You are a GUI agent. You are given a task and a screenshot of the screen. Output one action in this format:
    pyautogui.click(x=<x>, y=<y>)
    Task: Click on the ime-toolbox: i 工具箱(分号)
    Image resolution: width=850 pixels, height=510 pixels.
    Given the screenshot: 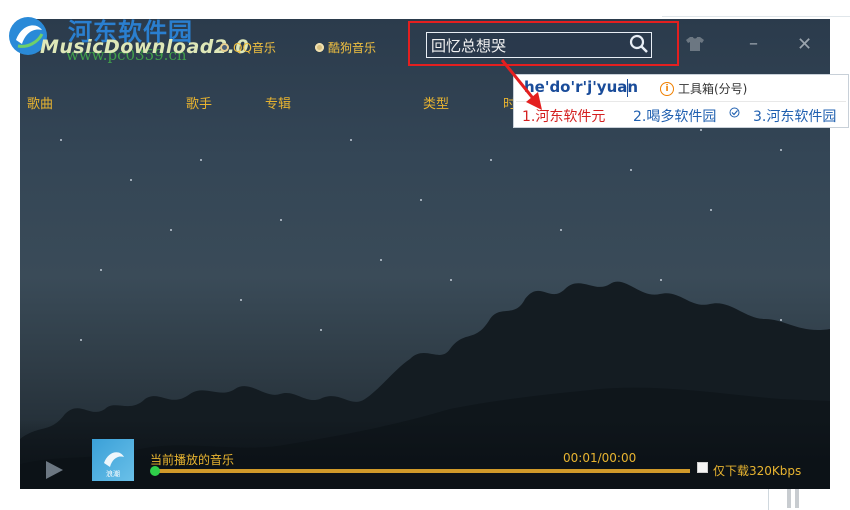 What is the action you would take?
    pyautogui.click(x=703, y=88)
    